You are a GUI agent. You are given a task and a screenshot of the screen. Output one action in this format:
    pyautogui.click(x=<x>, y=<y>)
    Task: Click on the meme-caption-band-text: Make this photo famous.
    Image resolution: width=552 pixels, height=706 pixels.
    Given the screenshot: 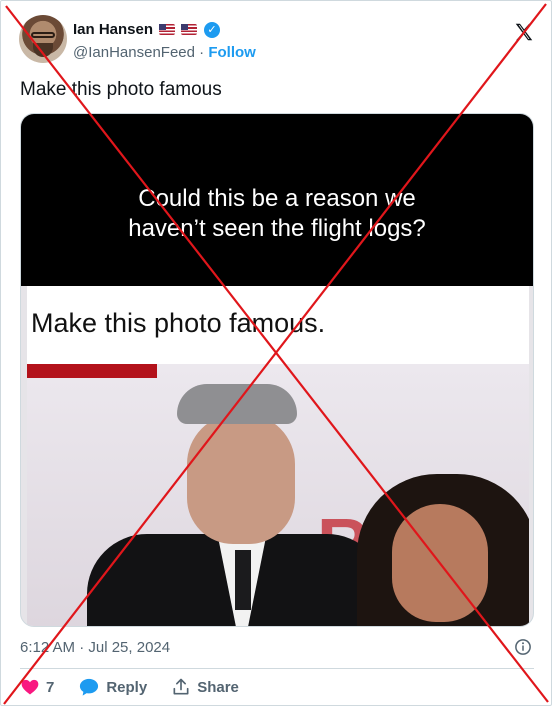 What is the action you would take?
    pyautogui.click(x=178, y=323)
    